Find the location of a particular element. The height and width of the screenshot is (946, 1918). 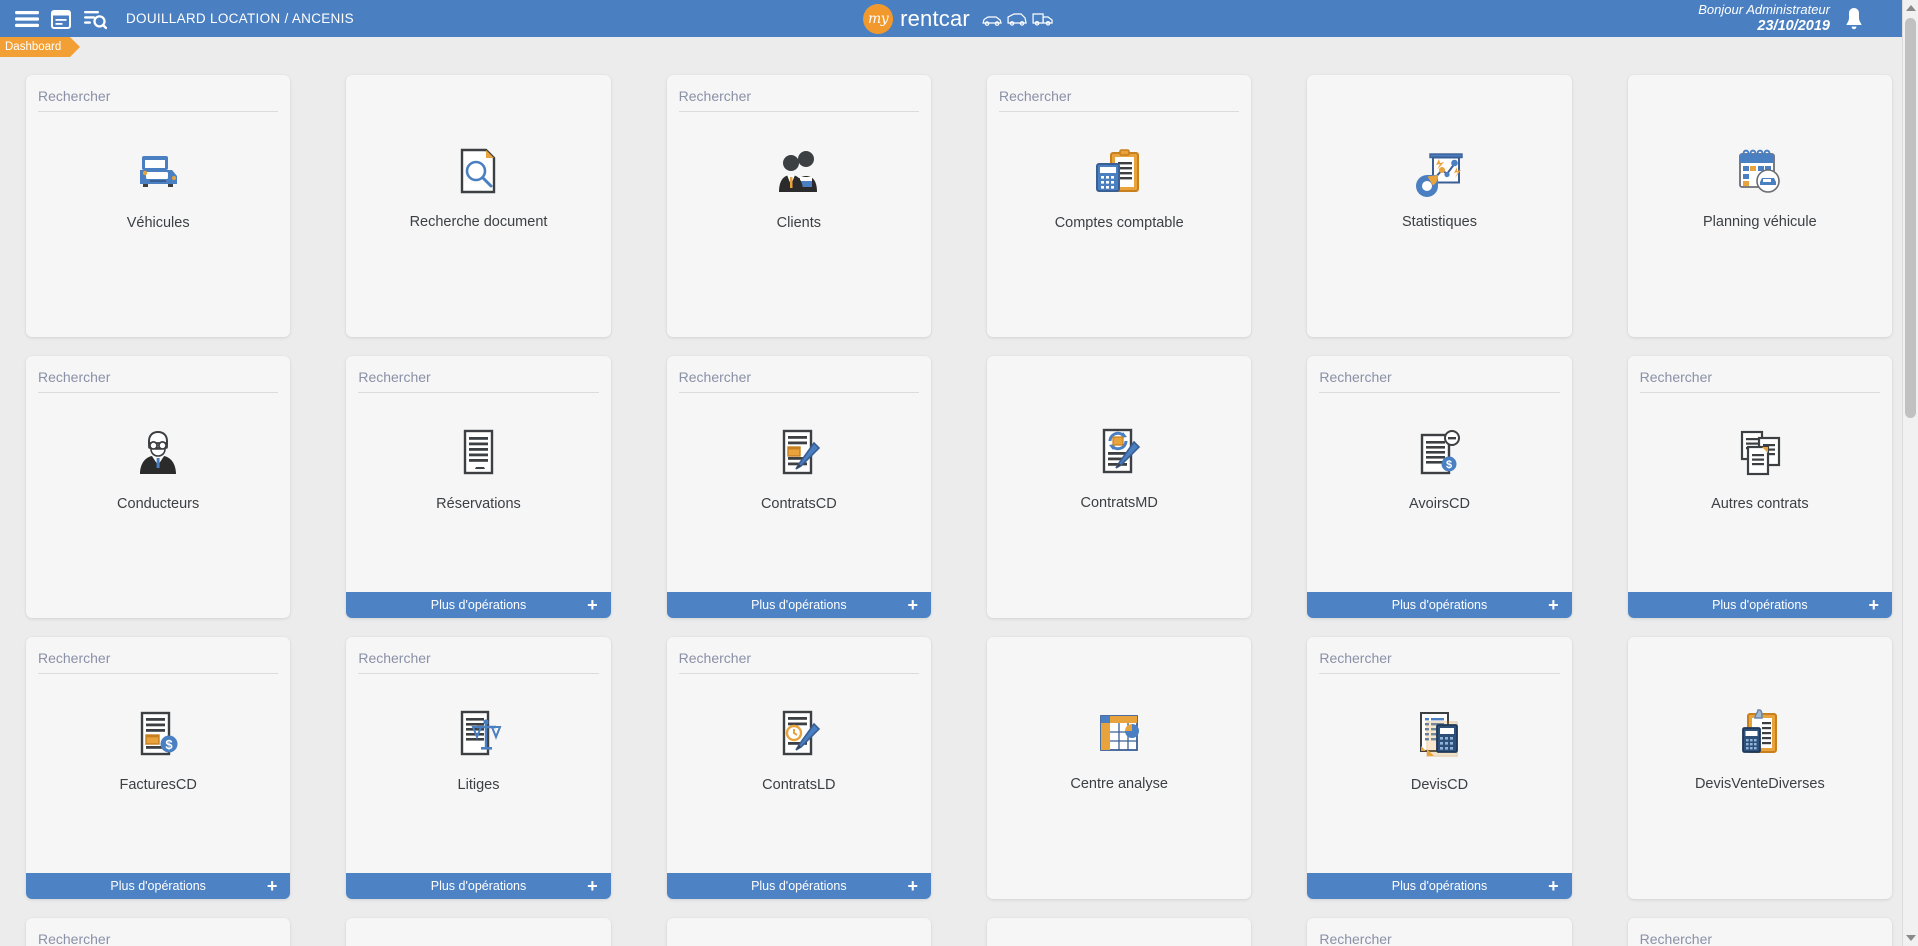

search-list-icon is located at coordinates (95, 19).